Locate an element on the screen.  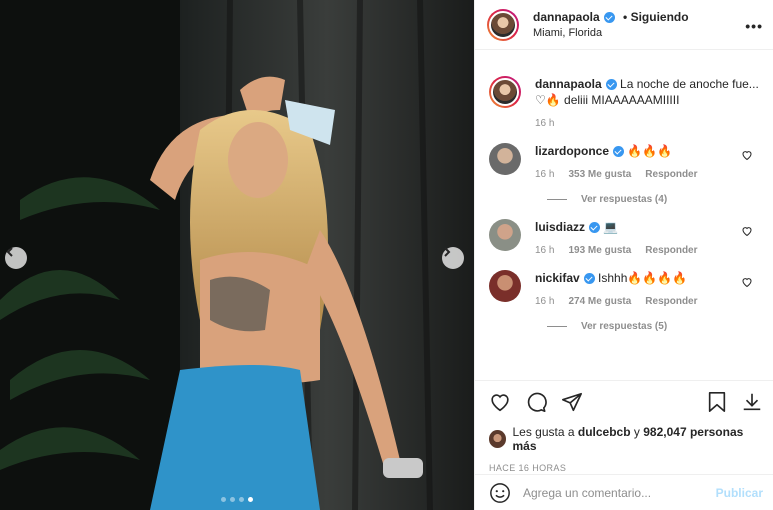
carousel-indicator is located at coordinates (237, 499).